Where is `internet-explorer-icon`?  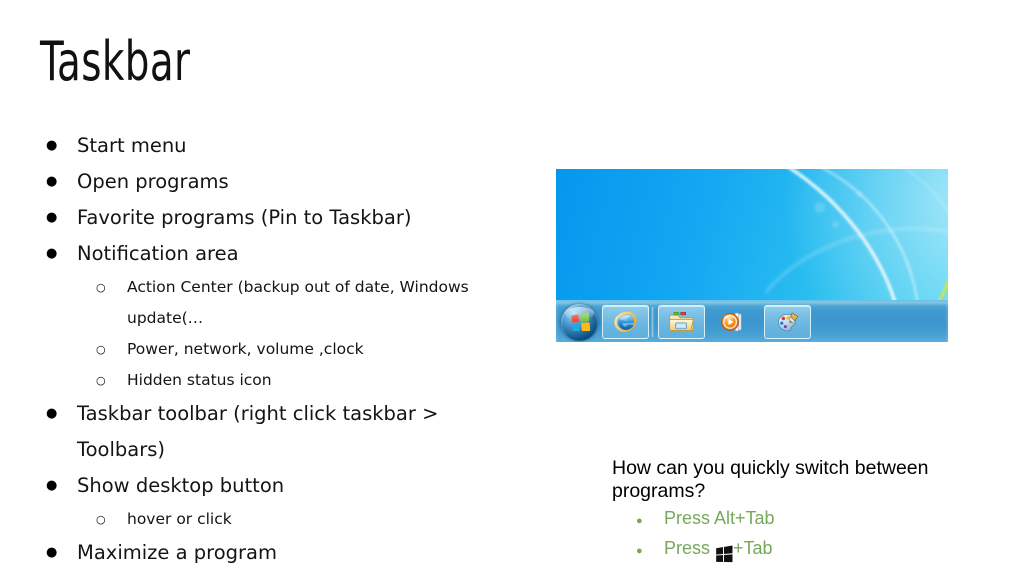 internet-explorer-icon is located at coordinates (625, 322).